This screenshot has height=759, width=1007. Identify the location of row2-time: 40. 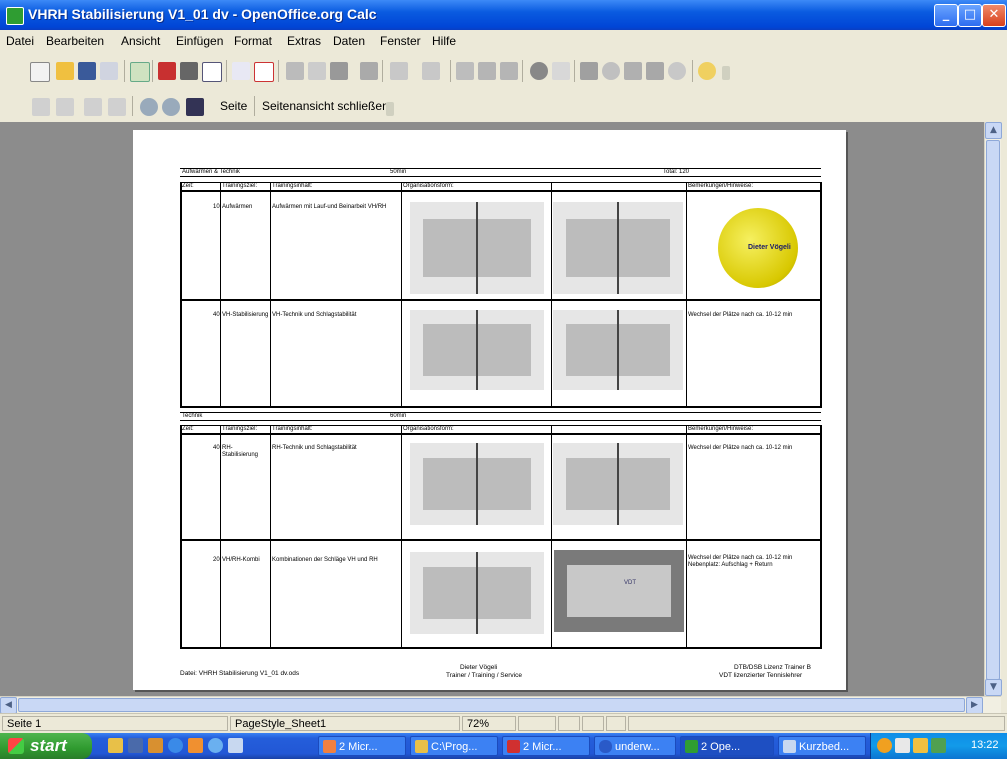
(216, 315).